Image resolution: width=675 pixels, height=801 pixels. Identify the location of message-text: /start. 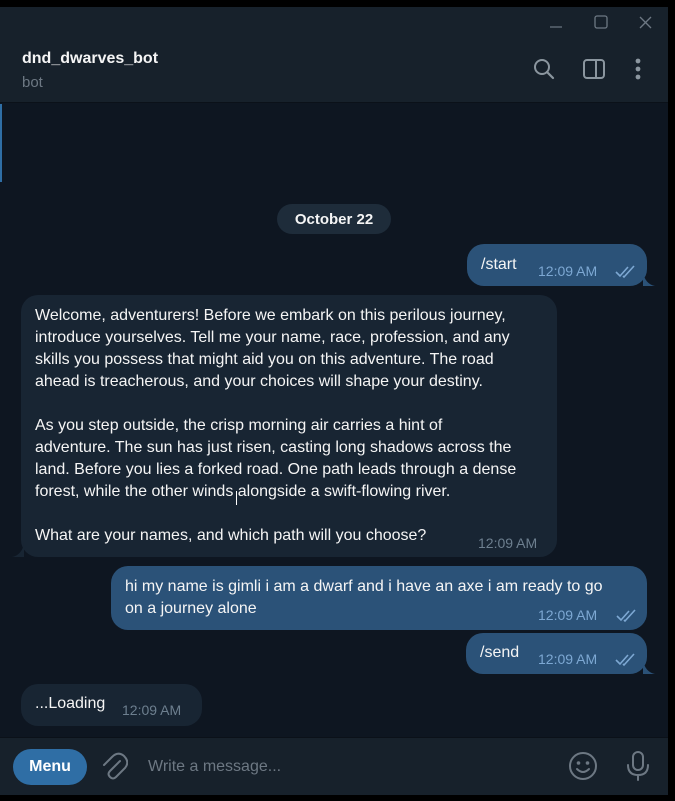
(499, 264).